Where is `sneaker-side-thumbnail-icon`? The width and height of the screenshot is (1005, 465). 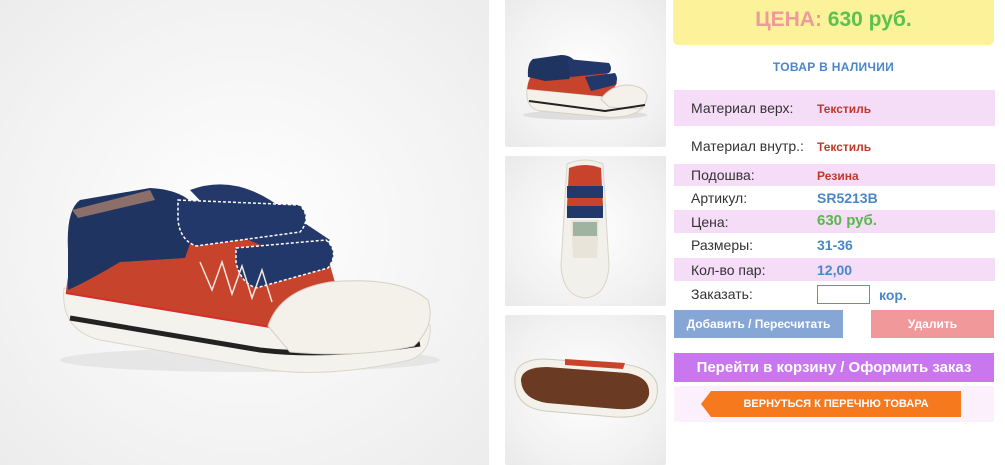 sneaker-side-thumbnail-icon is located at coordinates (585, 87).